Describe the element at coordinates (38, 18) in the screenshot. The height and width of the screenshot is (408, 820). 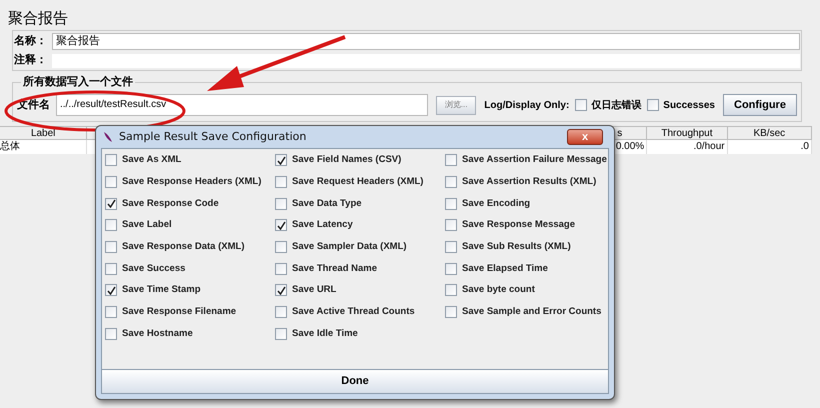
I see `panel-title: 聚合报告` at that location.